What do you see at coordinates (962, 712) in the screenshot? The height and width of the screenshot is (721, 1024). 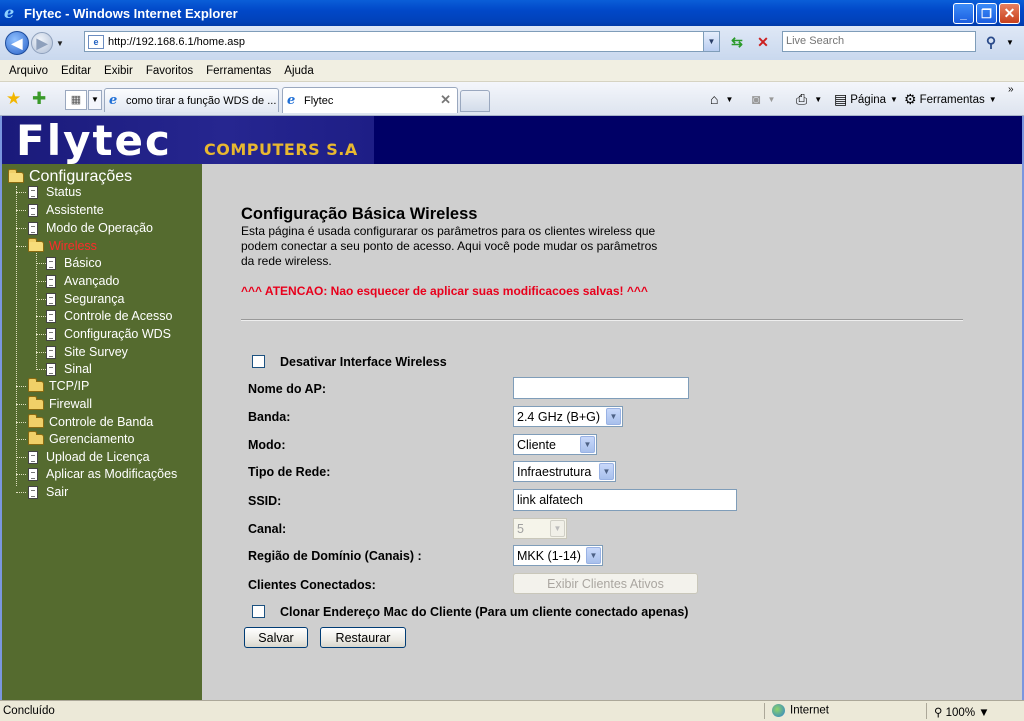 I see `zoom-level: ⚲ 100% ▼` at bounding box center [962, 712].